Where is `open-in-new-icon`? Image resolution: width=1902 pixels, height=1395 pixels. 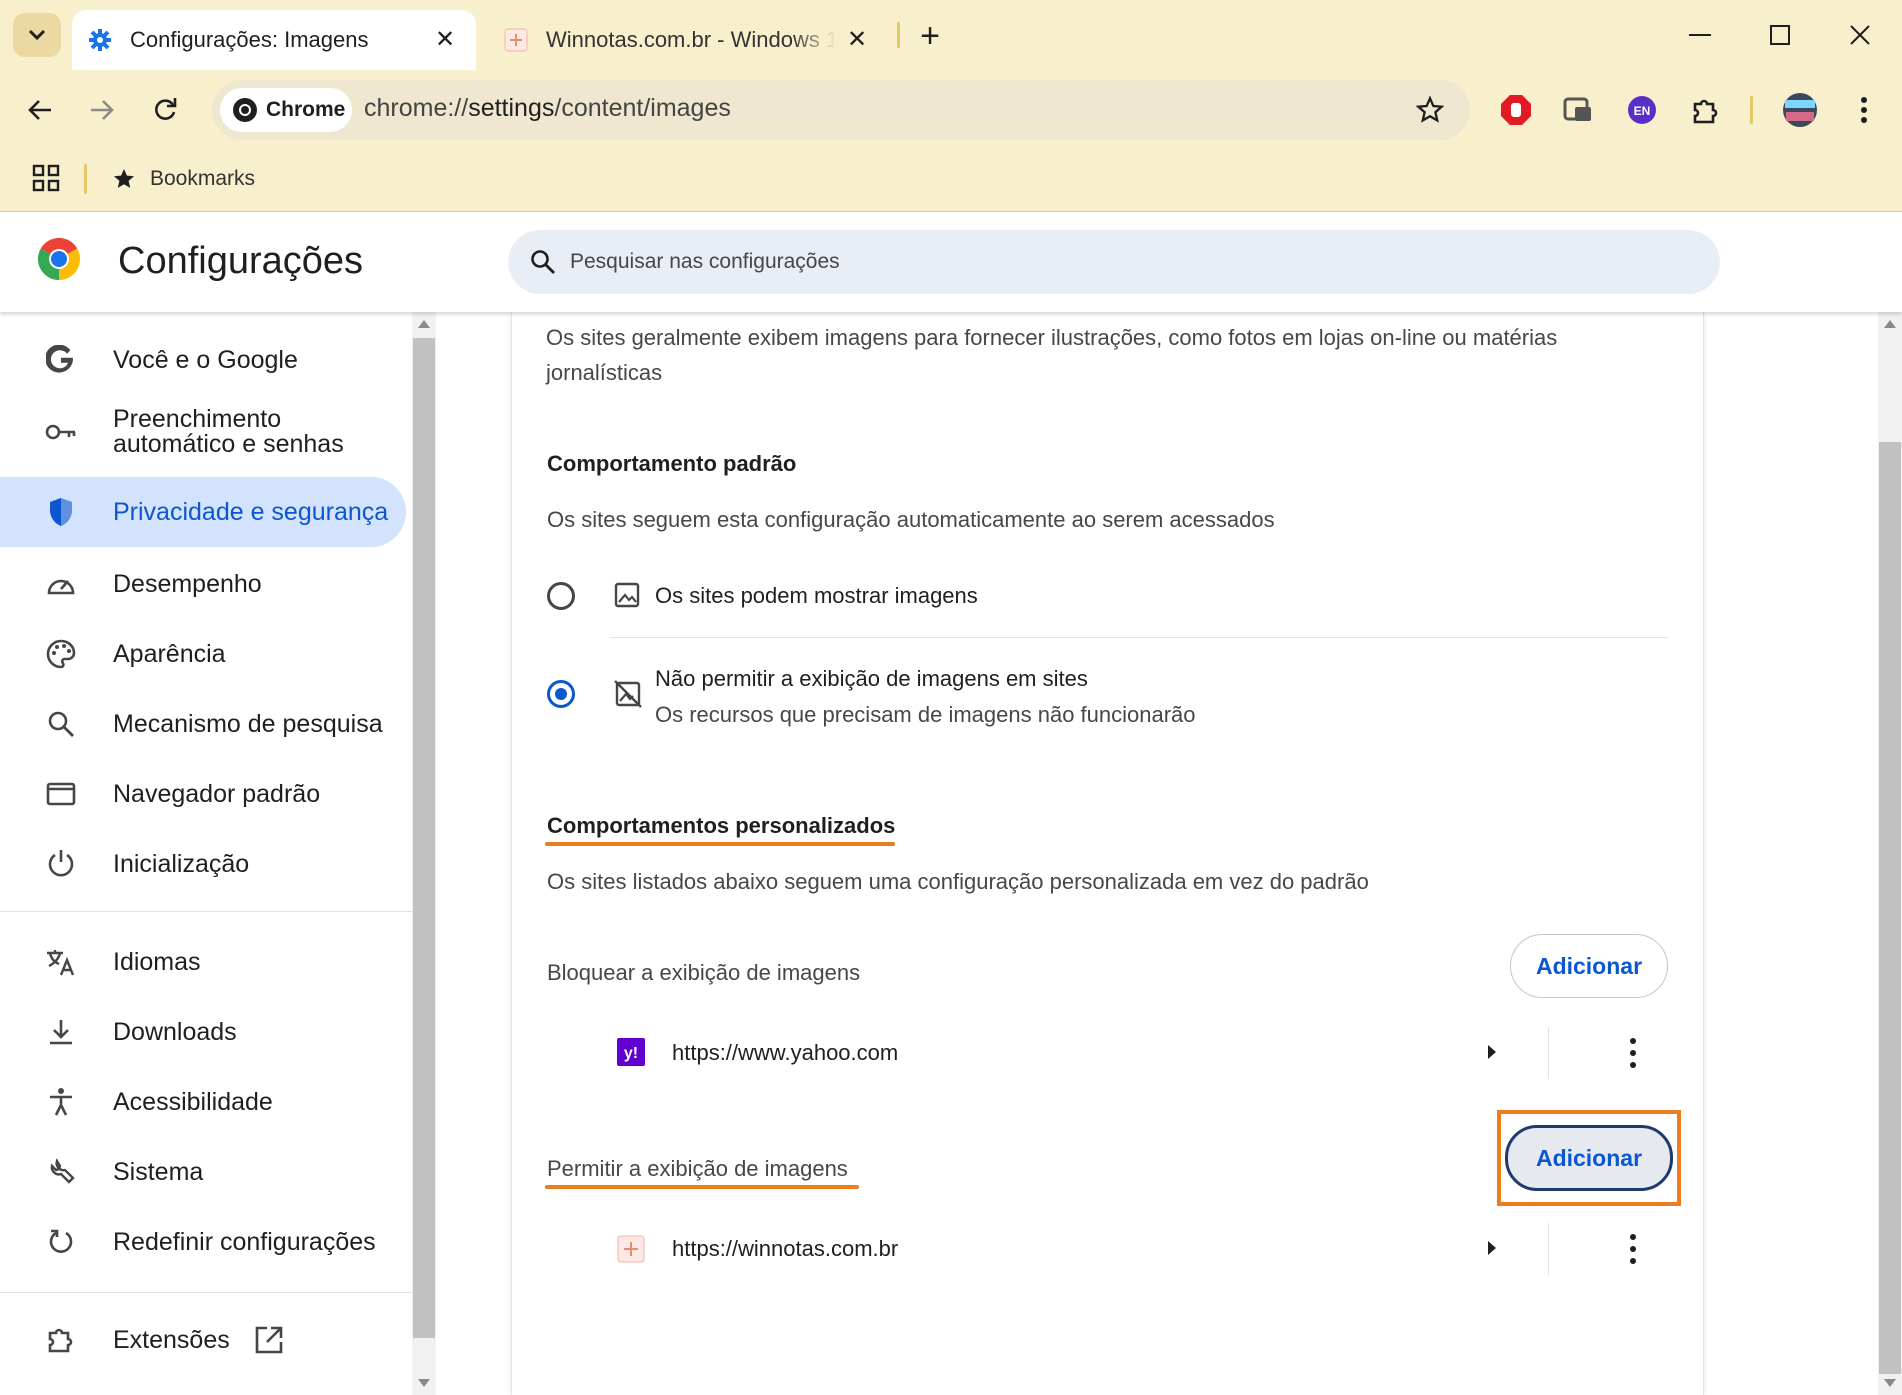
open-in-new-icon is located at coordinates (269, 1342).